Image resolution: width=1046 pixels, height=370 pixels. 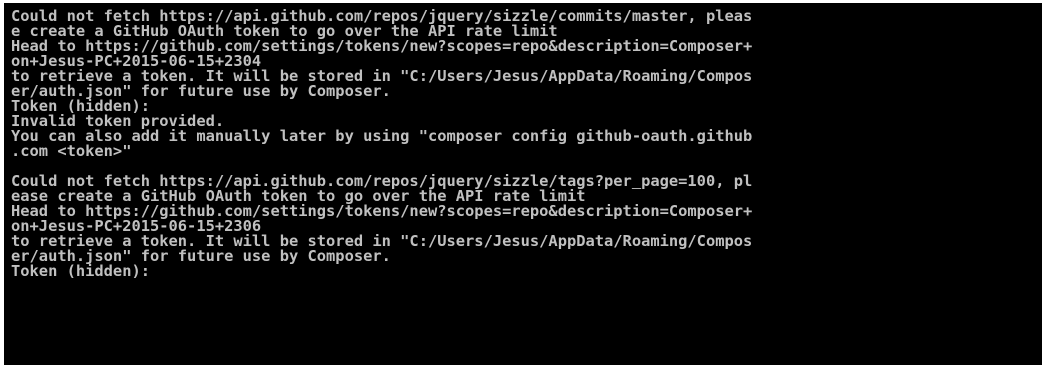 I want to click on console-line: on+Jesus-PC+2015-06-15+2306, so click(x=136, y=226).